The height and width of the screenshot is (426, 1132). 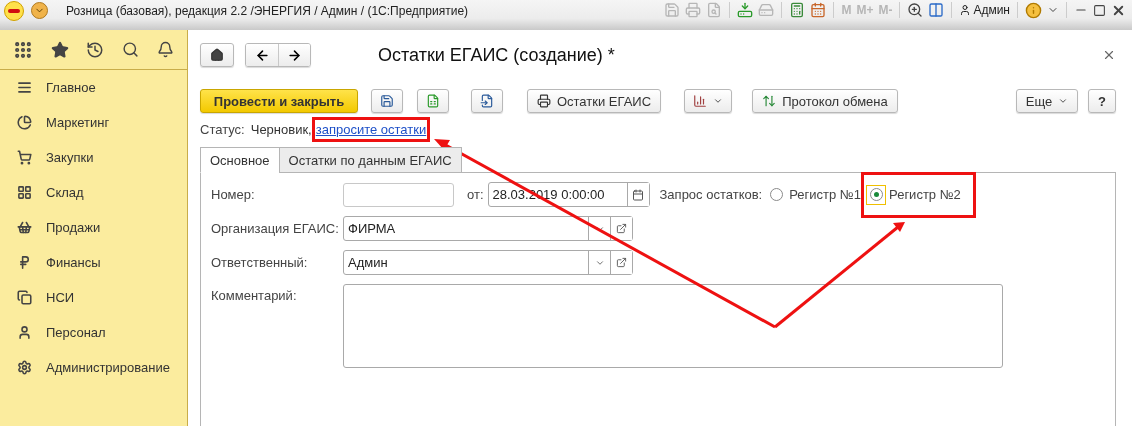 I want to click on status-label: Статус:, so click(x=222, y=129).